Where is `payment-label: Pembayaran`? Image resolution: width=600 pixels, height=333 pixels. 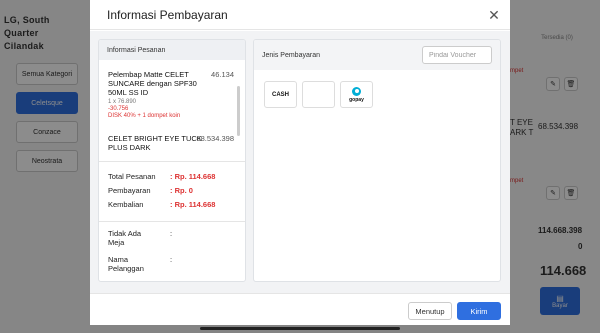 payment-label: Pembayaran is located at coordinates (129, 190).